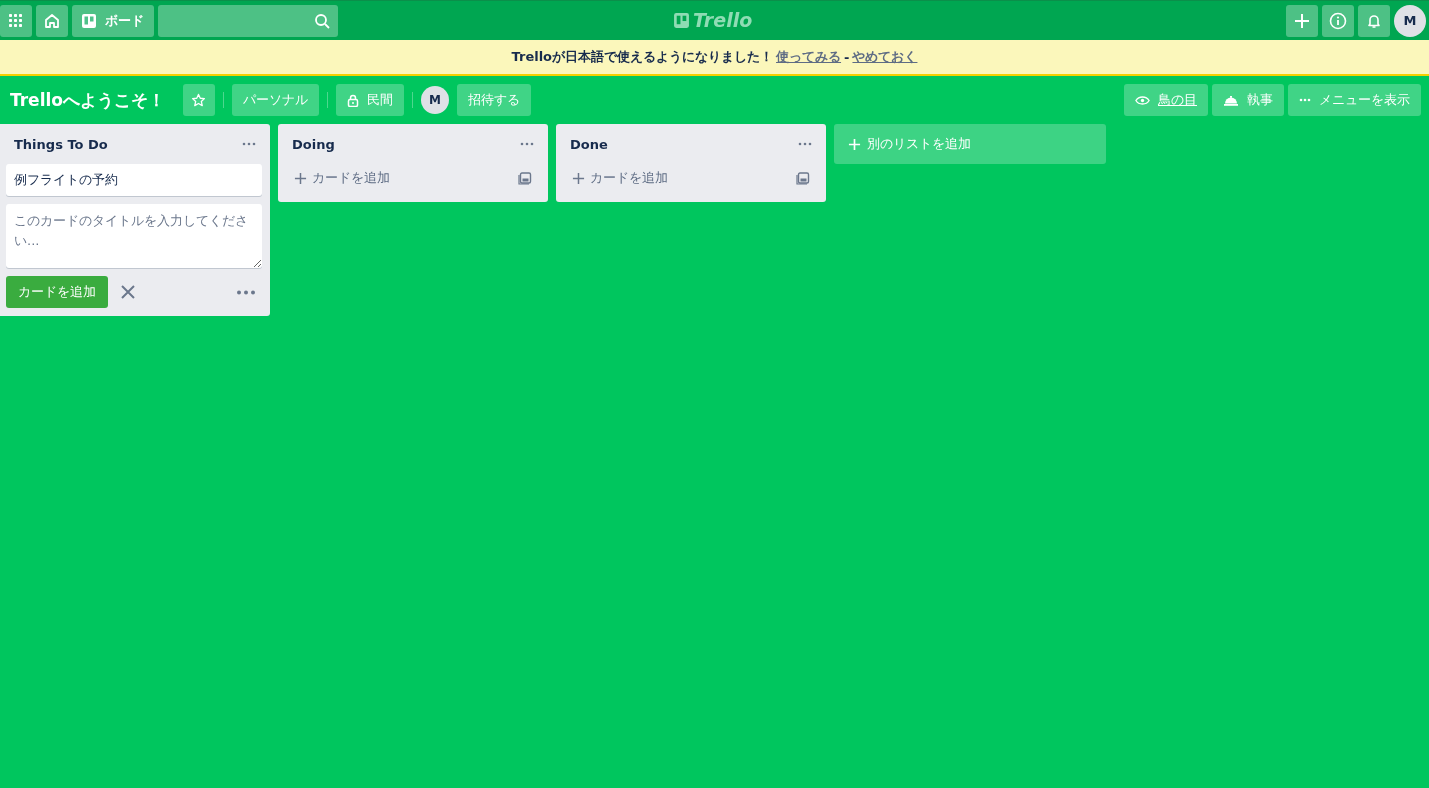 Image resolution: width=1429 pixels, height=788 pixels. I want to click on home-icon, so click(52, 20).